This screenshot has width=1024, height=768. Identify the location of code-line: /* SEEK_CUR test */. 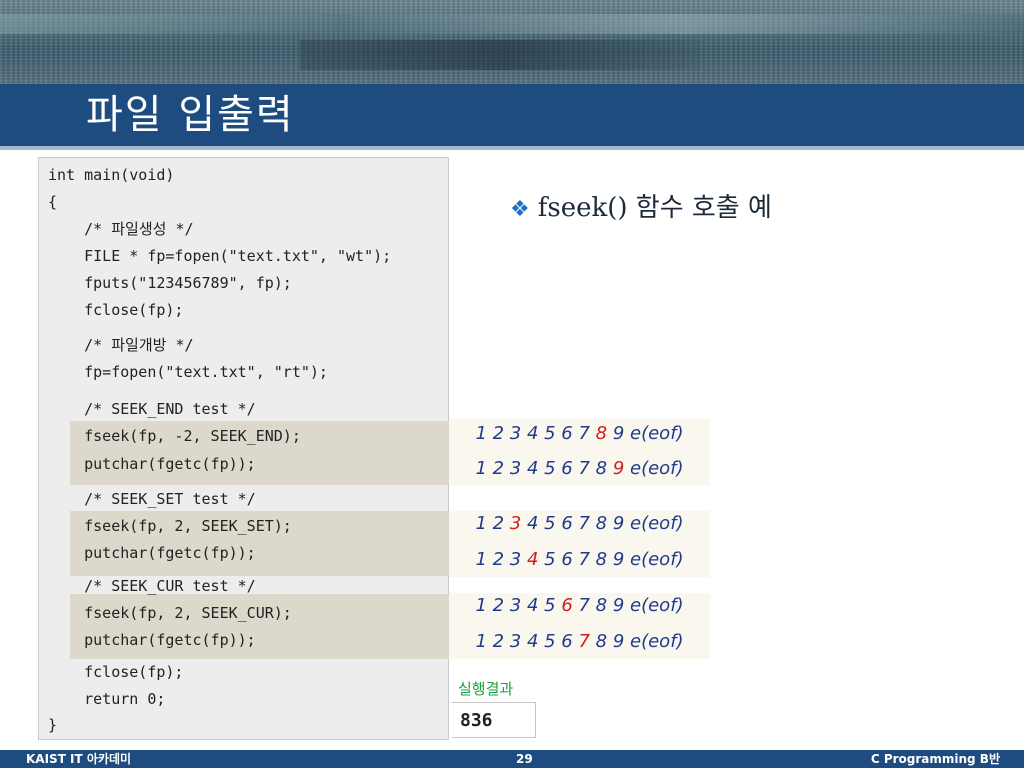
(152, 586).